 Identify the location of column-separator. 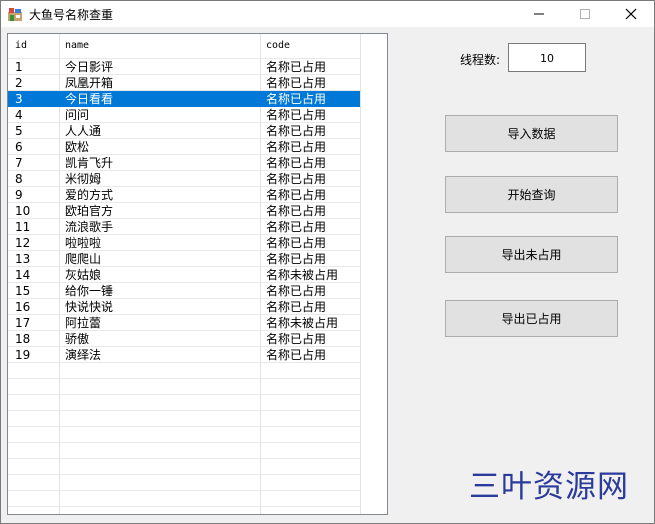
(360, 274).